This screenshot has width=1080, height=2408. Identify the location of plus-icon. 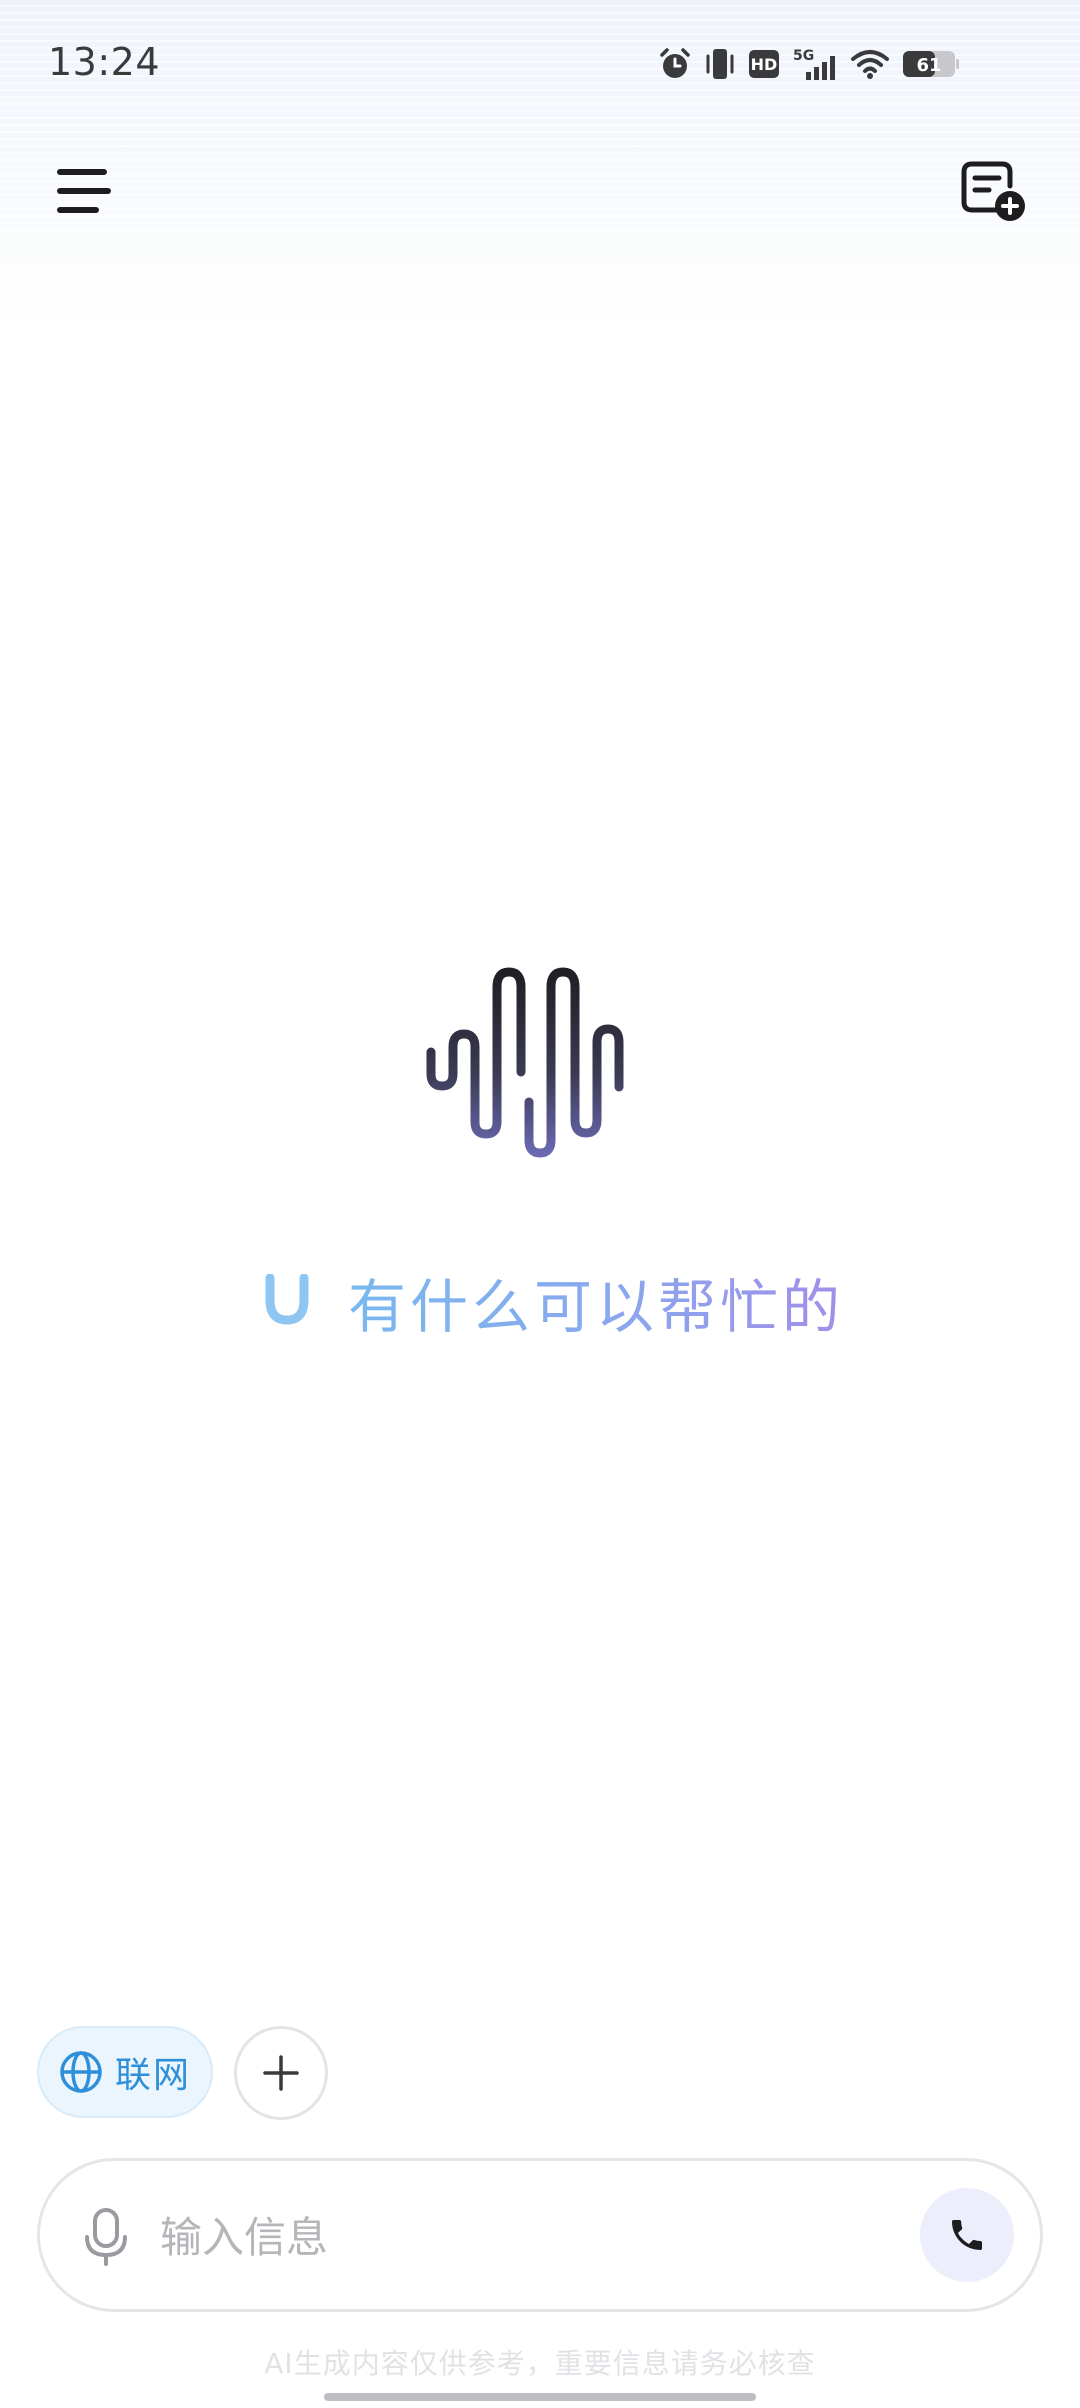
(281, 2073).